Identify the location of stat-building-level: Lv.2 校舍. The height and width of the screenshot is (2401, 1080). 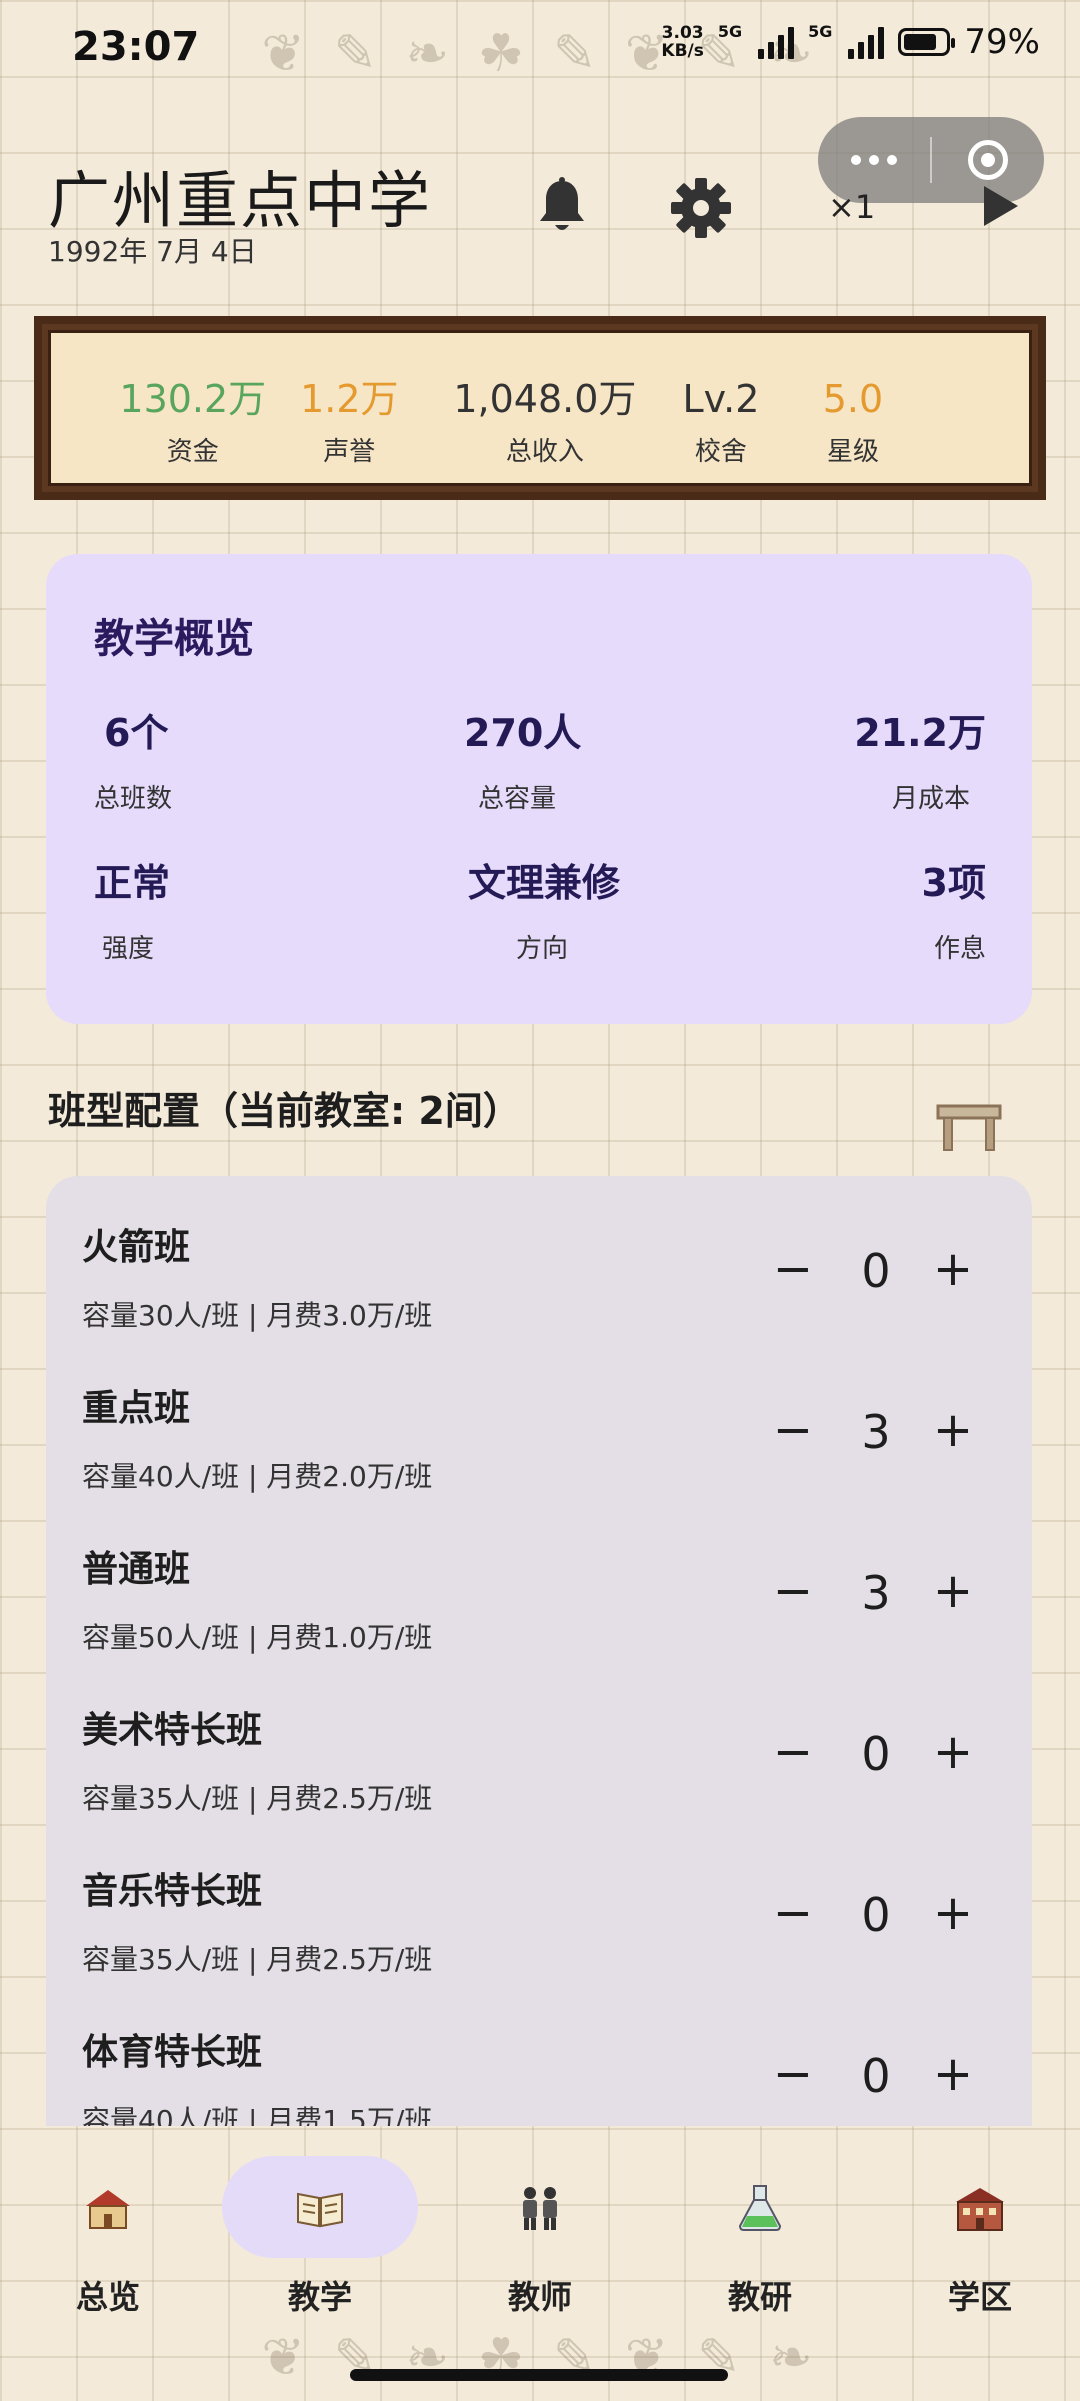
(721, 422).